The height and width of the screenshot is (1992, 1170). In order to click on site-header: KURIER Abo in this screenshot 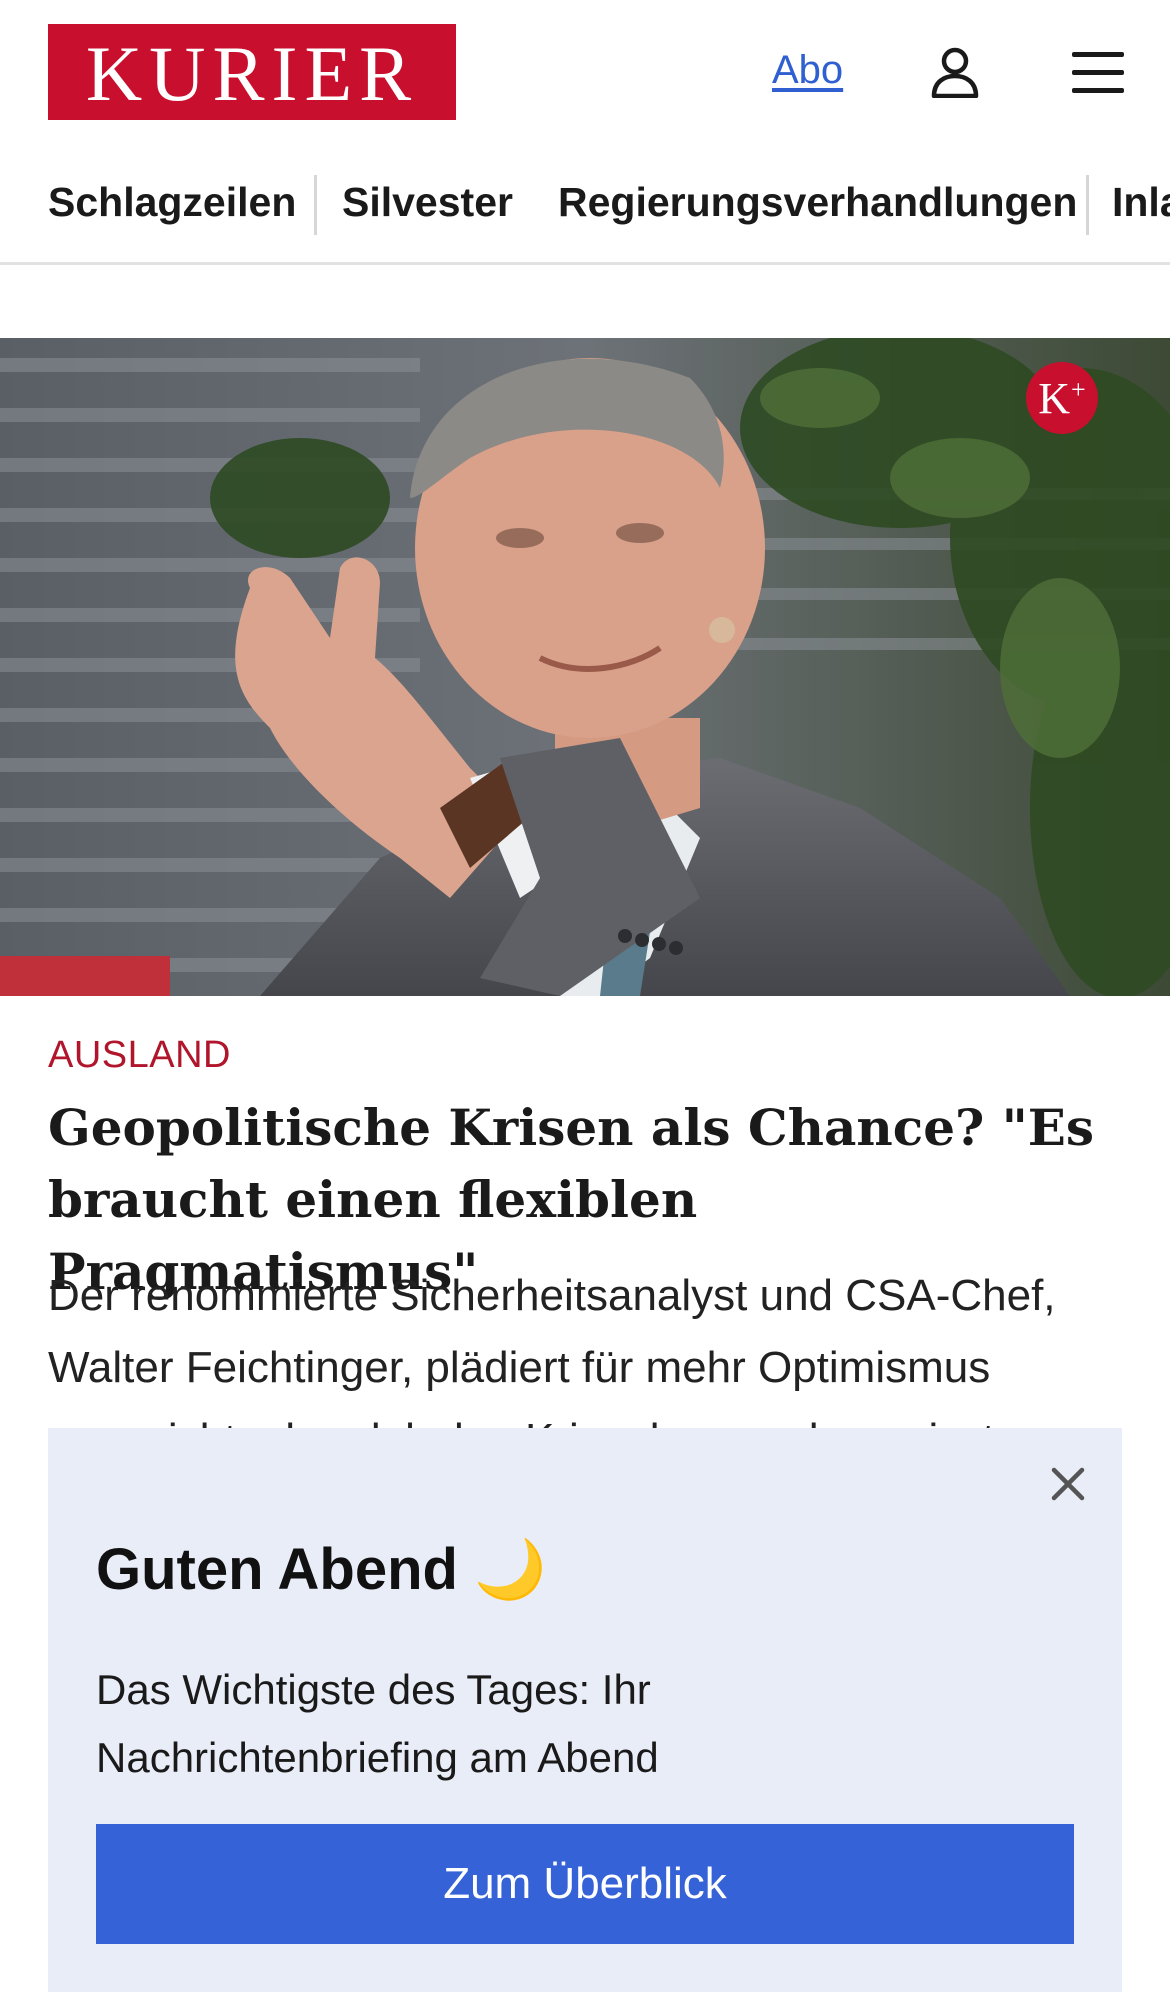, I will do `click(585, 72)`.